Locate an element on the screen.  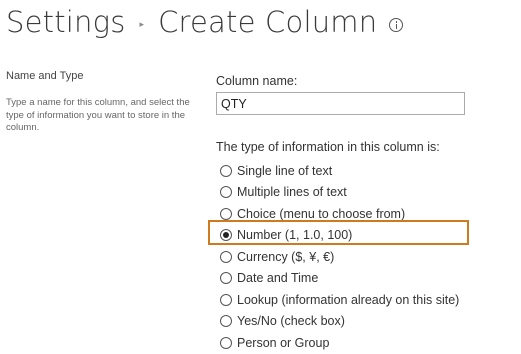
radio-option-choice: Choice (menu to choose from) is located at coordinates (339, 214).